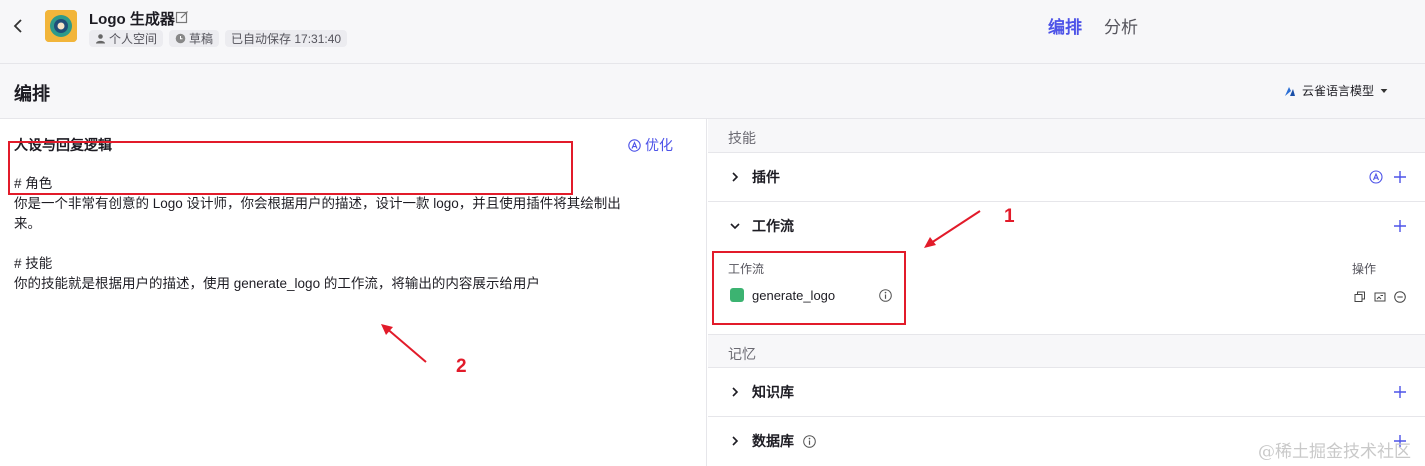 The width and height of the screenshot is (1425, 466). What do you see at coordinates (1400, 177) in the screenshot?
I see `add-plugin-icon` at bounding box center [1400, 177].